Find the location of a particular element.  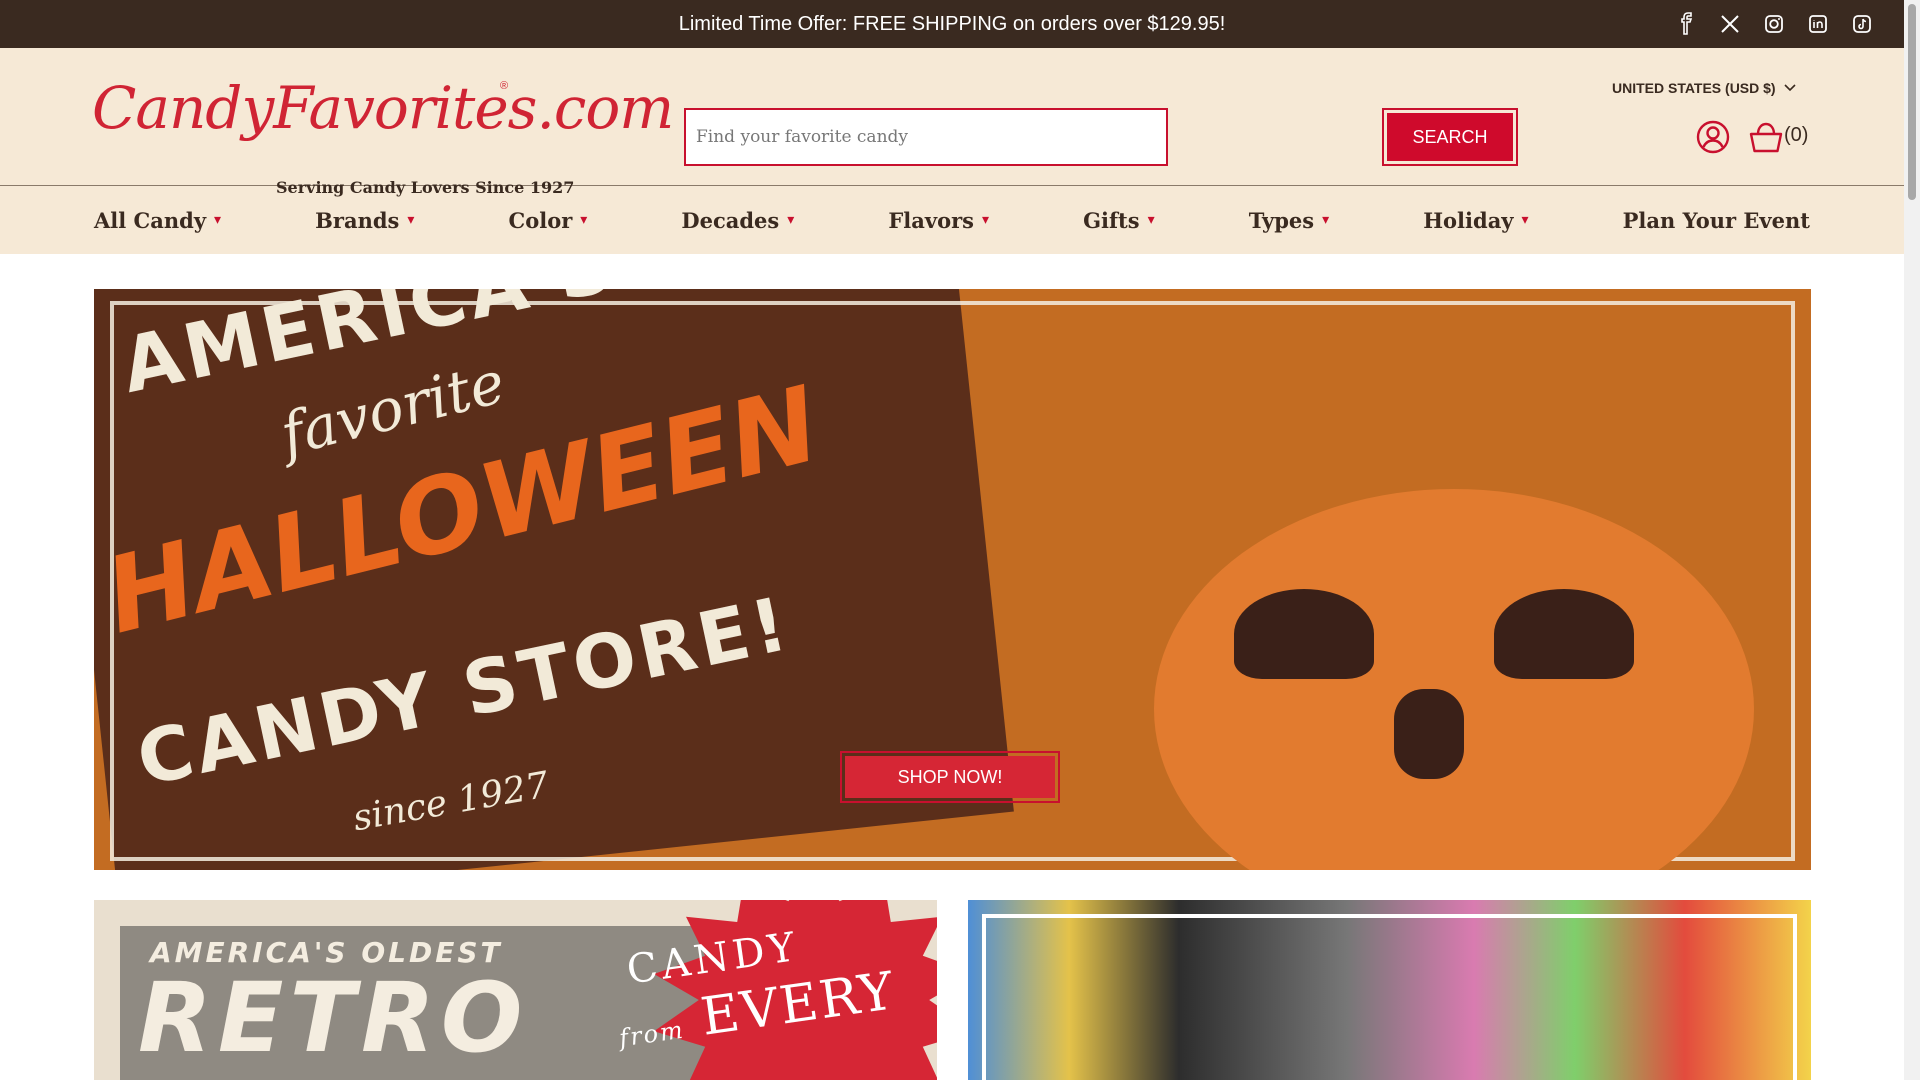

pumpkin-eye-right is located at coordinates (1564, 634).